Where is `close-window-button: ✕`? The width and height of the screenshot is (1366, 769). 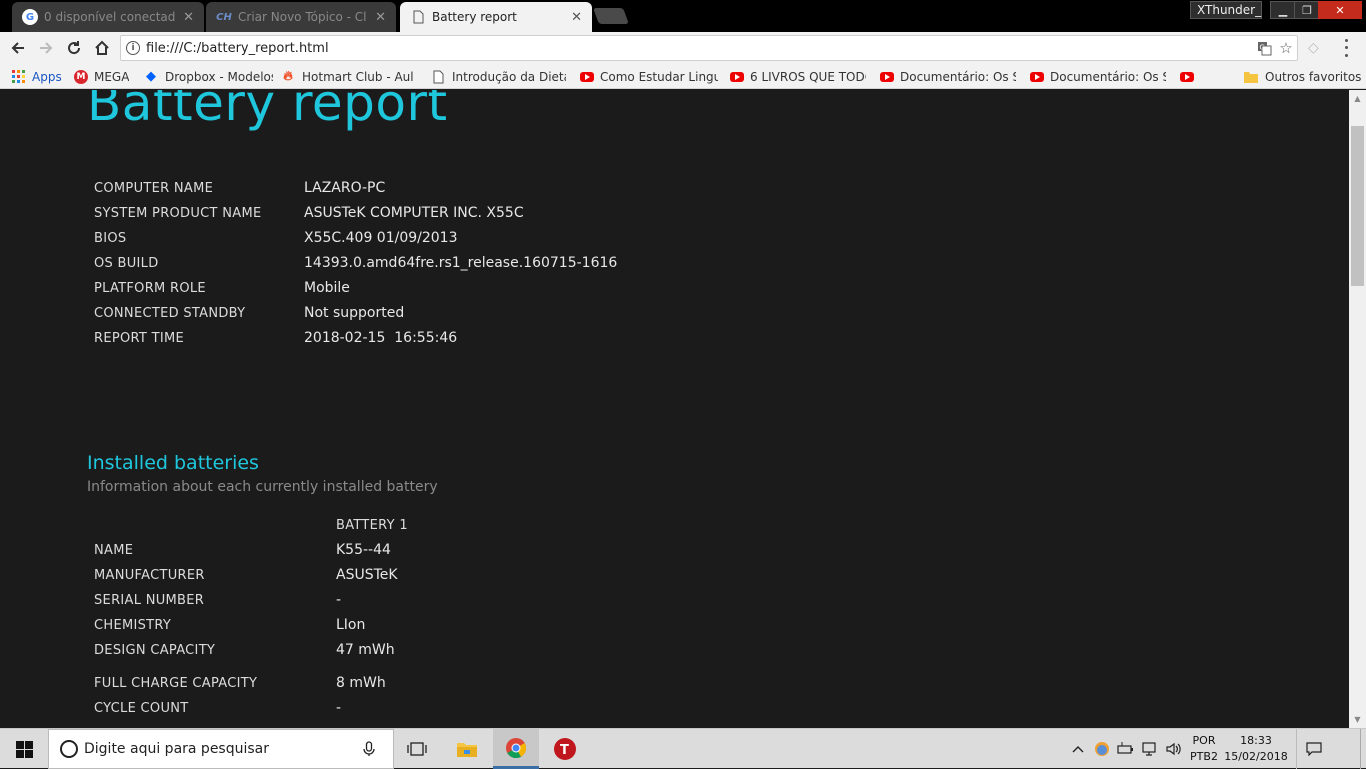
close-window-button: ✕ is located at coordinates (1340, 10).